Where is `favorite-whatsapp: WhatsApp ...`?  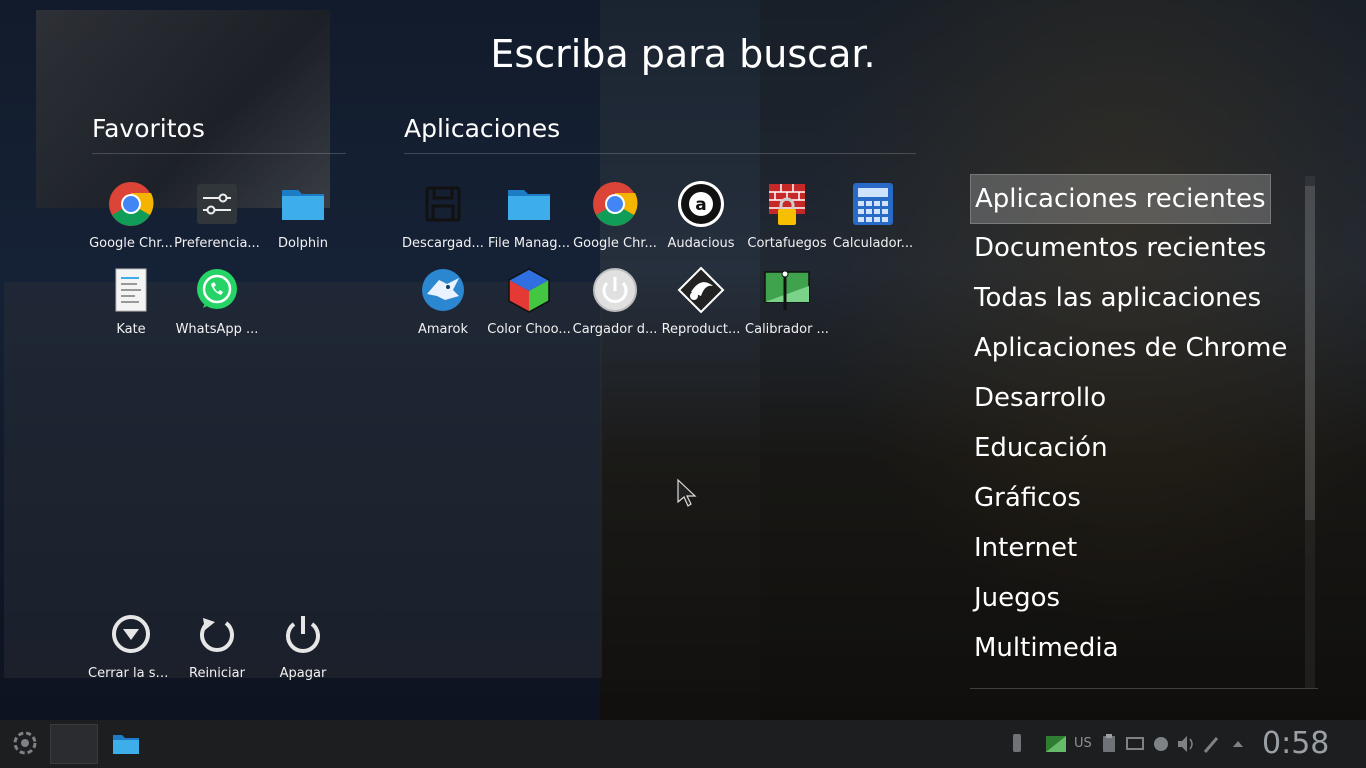 favorite-whatsapp: WhatsApp ... is located at coordinates (217, 309).